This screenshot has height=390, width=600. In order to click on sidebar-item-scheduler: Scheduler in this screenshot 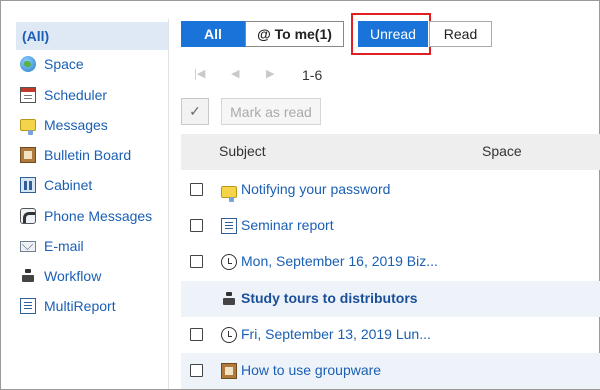, I will do `click(92, 95)`.